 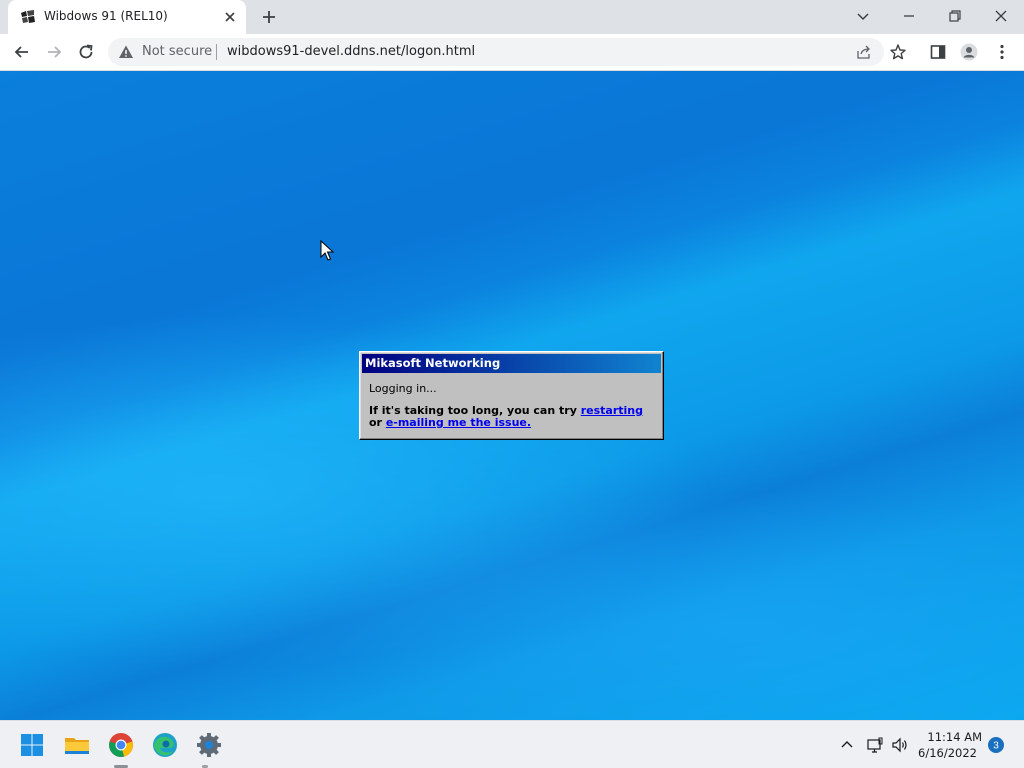 I want to click on star-icon, so click(x=898, y=52).